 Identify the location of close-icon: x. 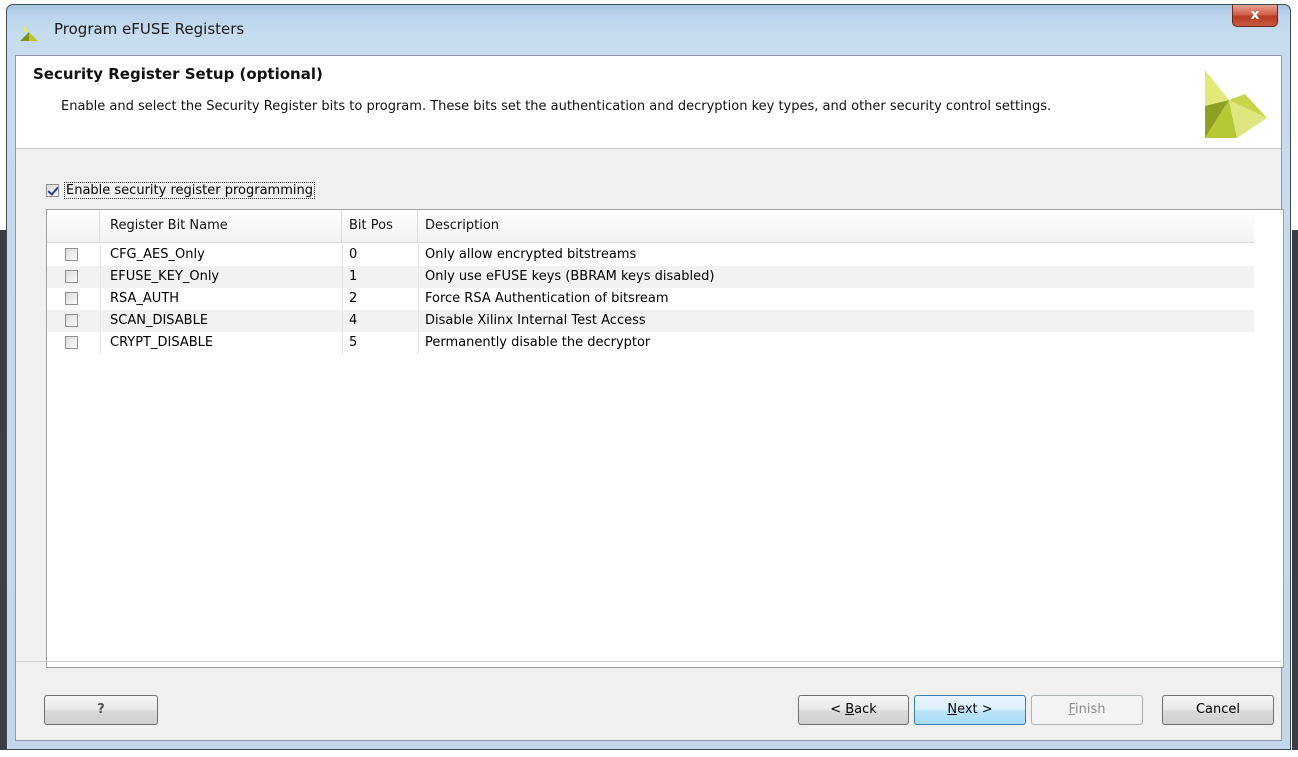
(1255, 15).